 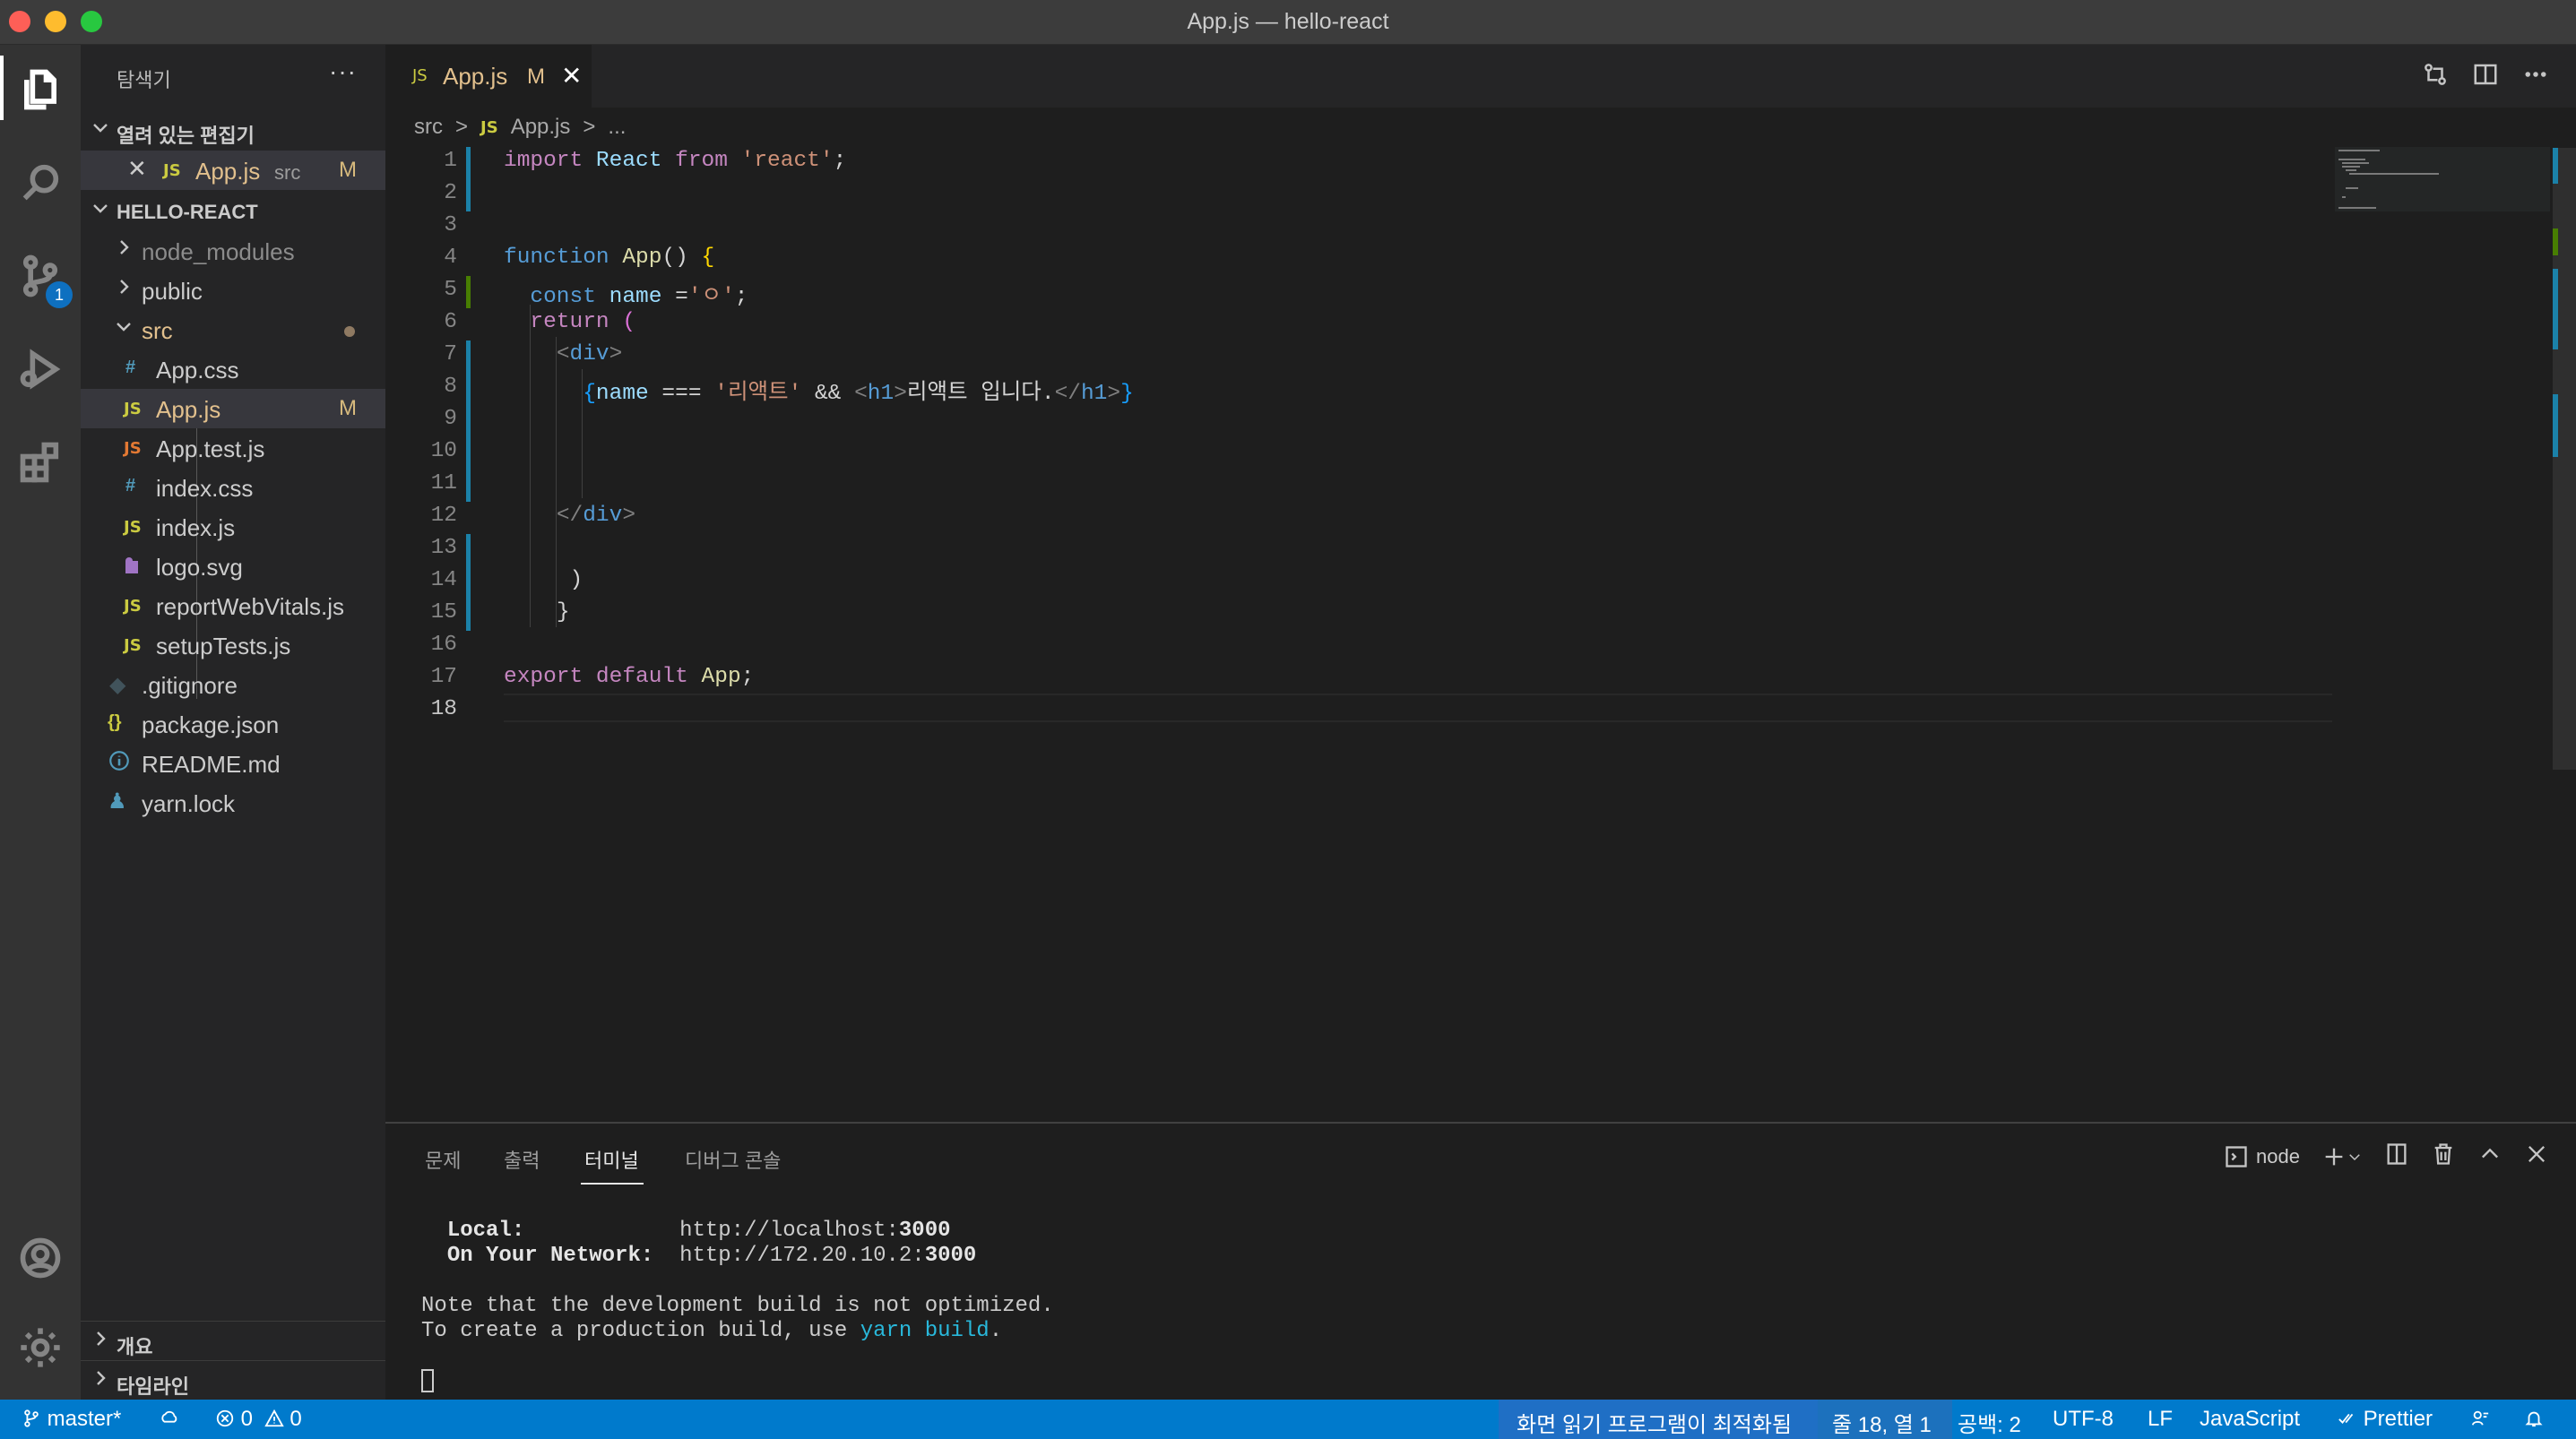 I want to click on line-number: 12, so click(x=443, y=516).